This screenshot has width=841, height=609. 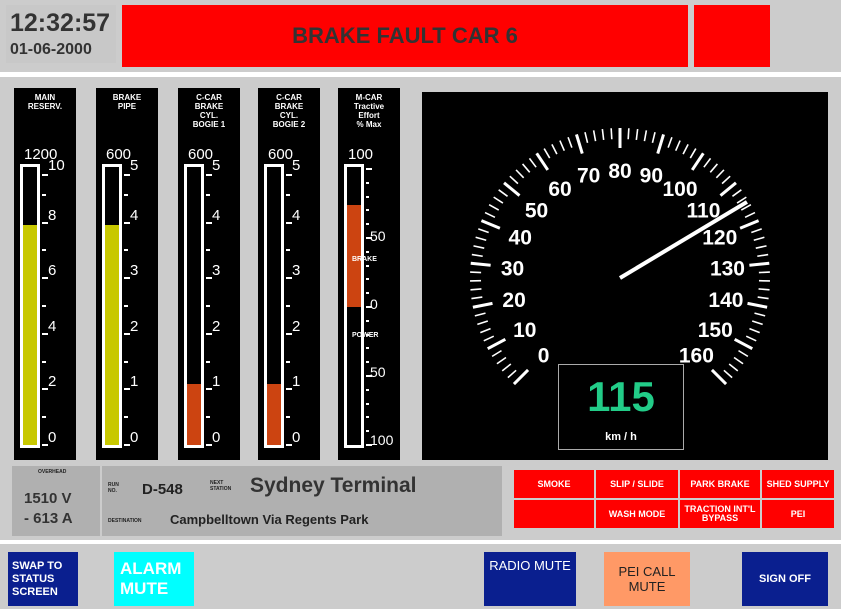 What do you see at coordinates (536, 210) in the screenshot?
I see `speedometer-scale-label: 50` at bounding box center [536, 210].